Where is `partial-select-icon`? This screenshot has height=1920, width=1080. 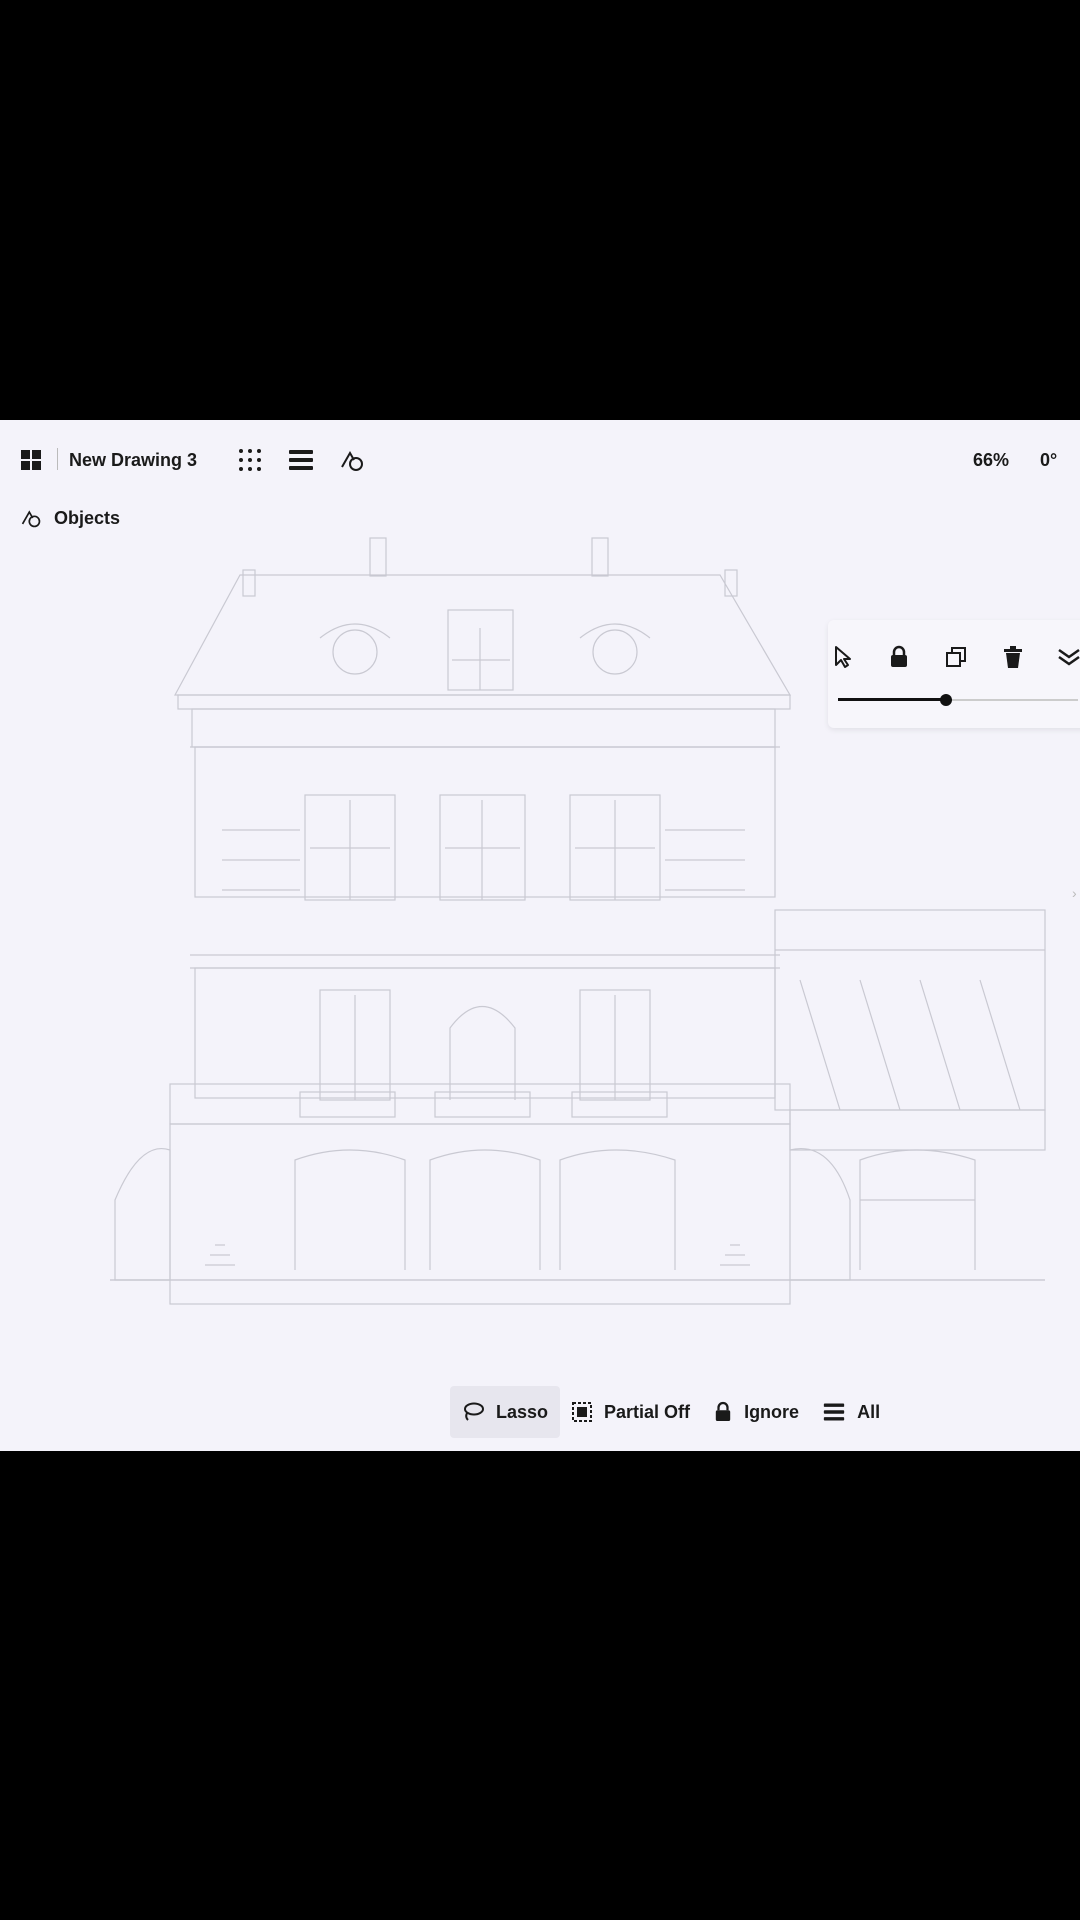 partial-select-icon is located at coordinates (582, 1412).